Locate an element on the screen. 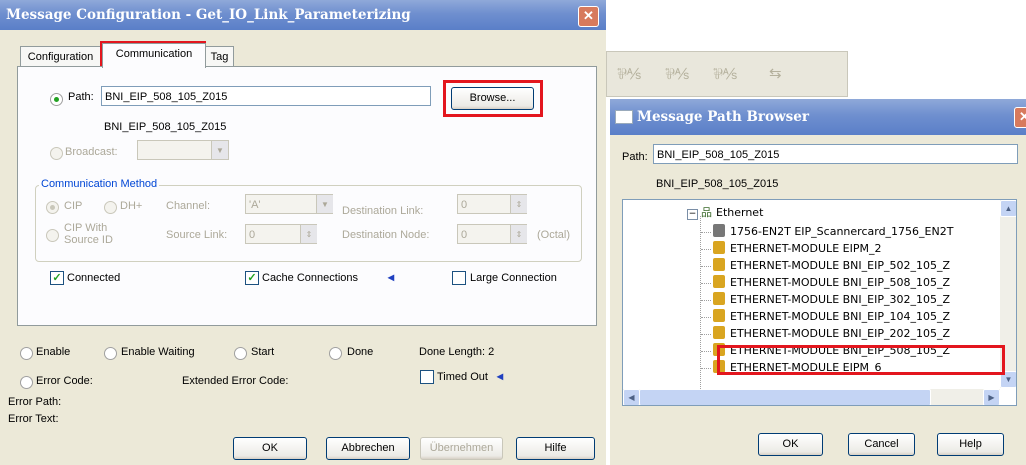  toolbar-branch-icon: ⇆ is located at coordinates (775, 73).